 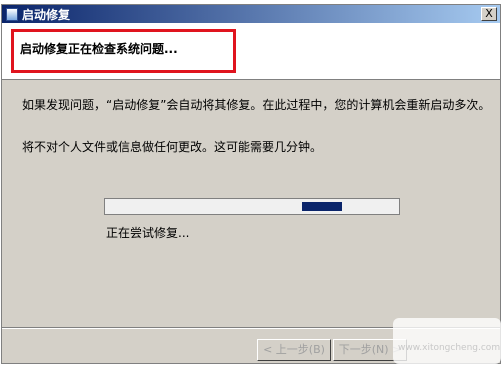 What do you see at coordinates (322, 206) in the screenshot?
I see `progress-fill` at bounding box center [322, 206].